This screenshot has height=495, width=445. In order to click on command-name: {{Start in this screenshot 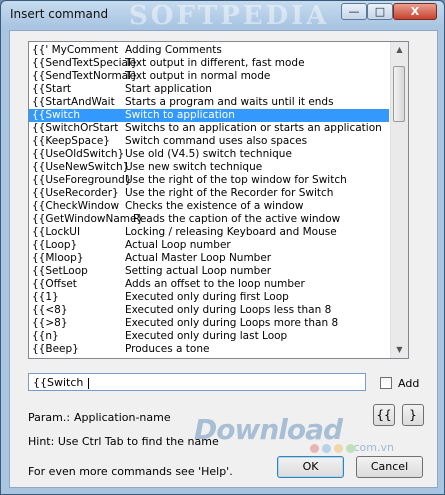, I will do `click(52, 89)`.